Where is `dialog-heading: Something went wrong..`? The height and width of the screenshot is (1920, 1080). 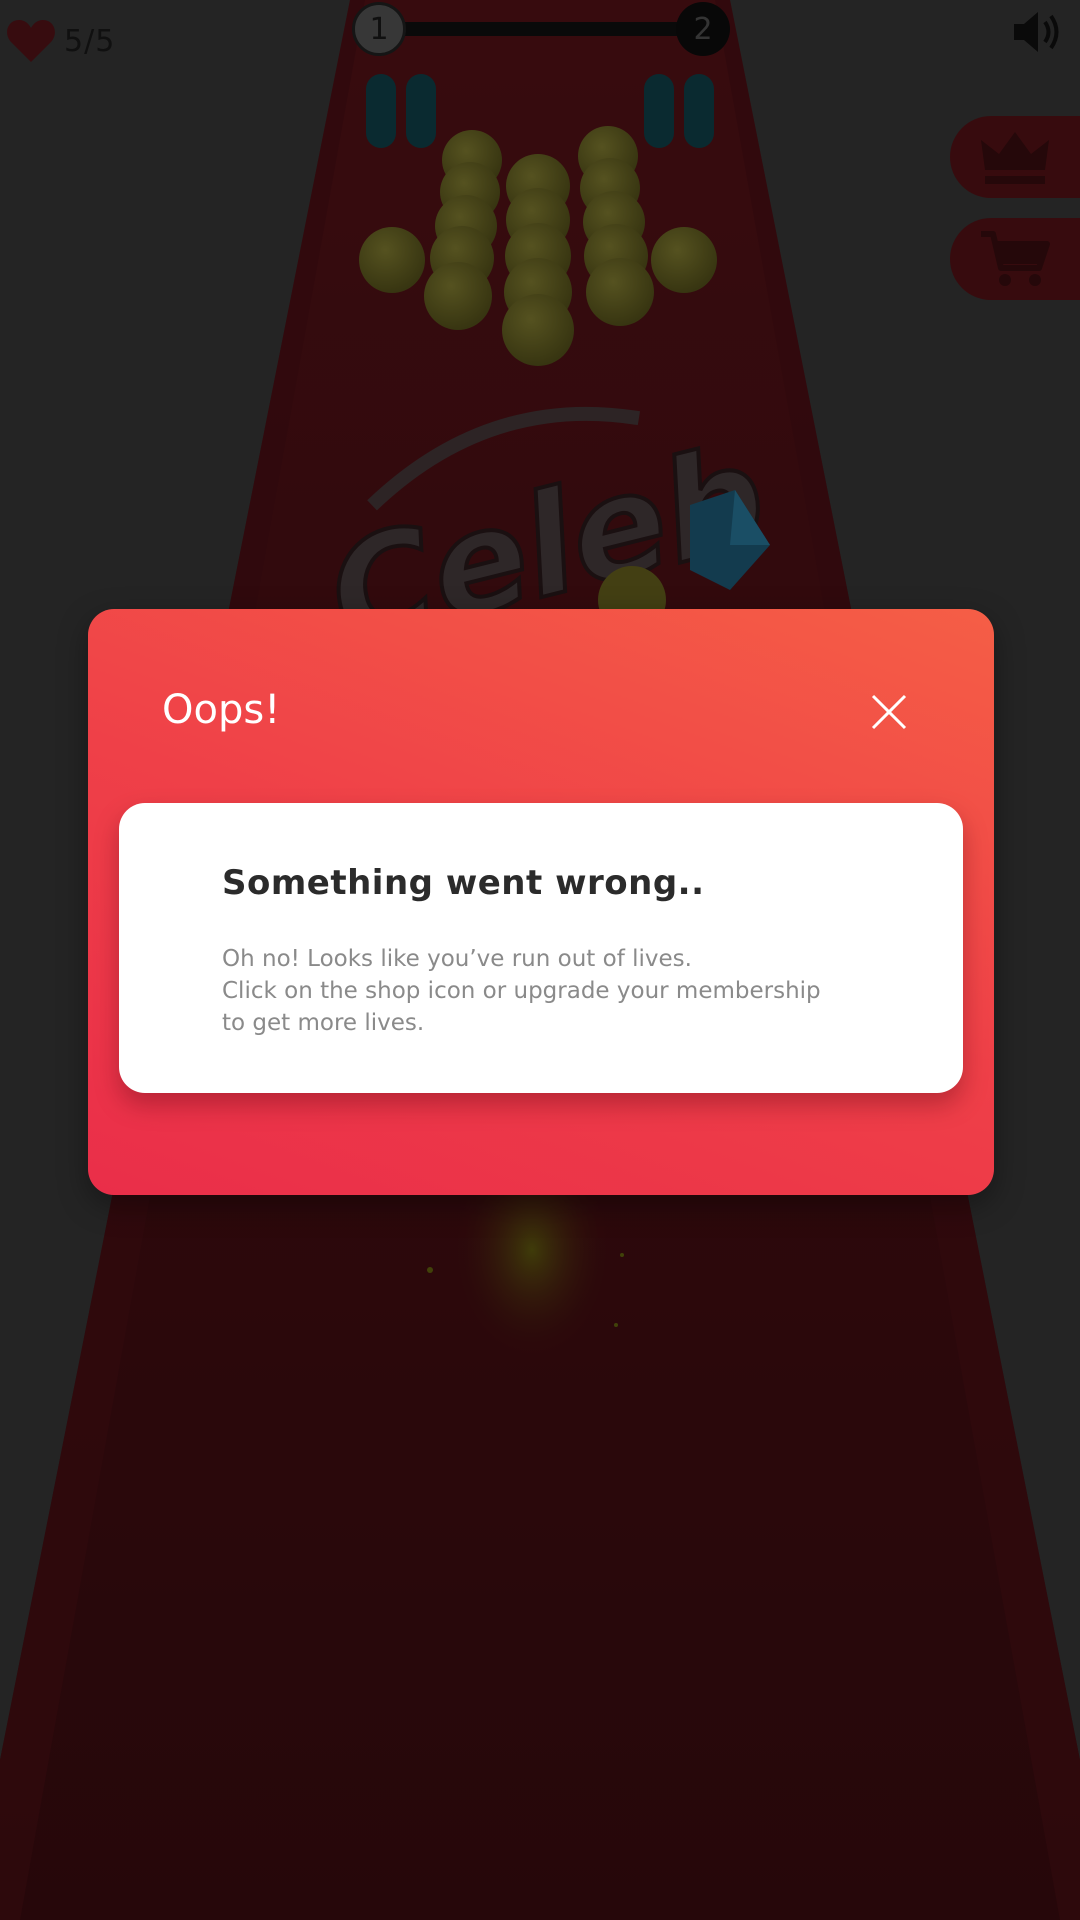 dialog-heading: Something went wrong.. is located at coordinates (463, 883).